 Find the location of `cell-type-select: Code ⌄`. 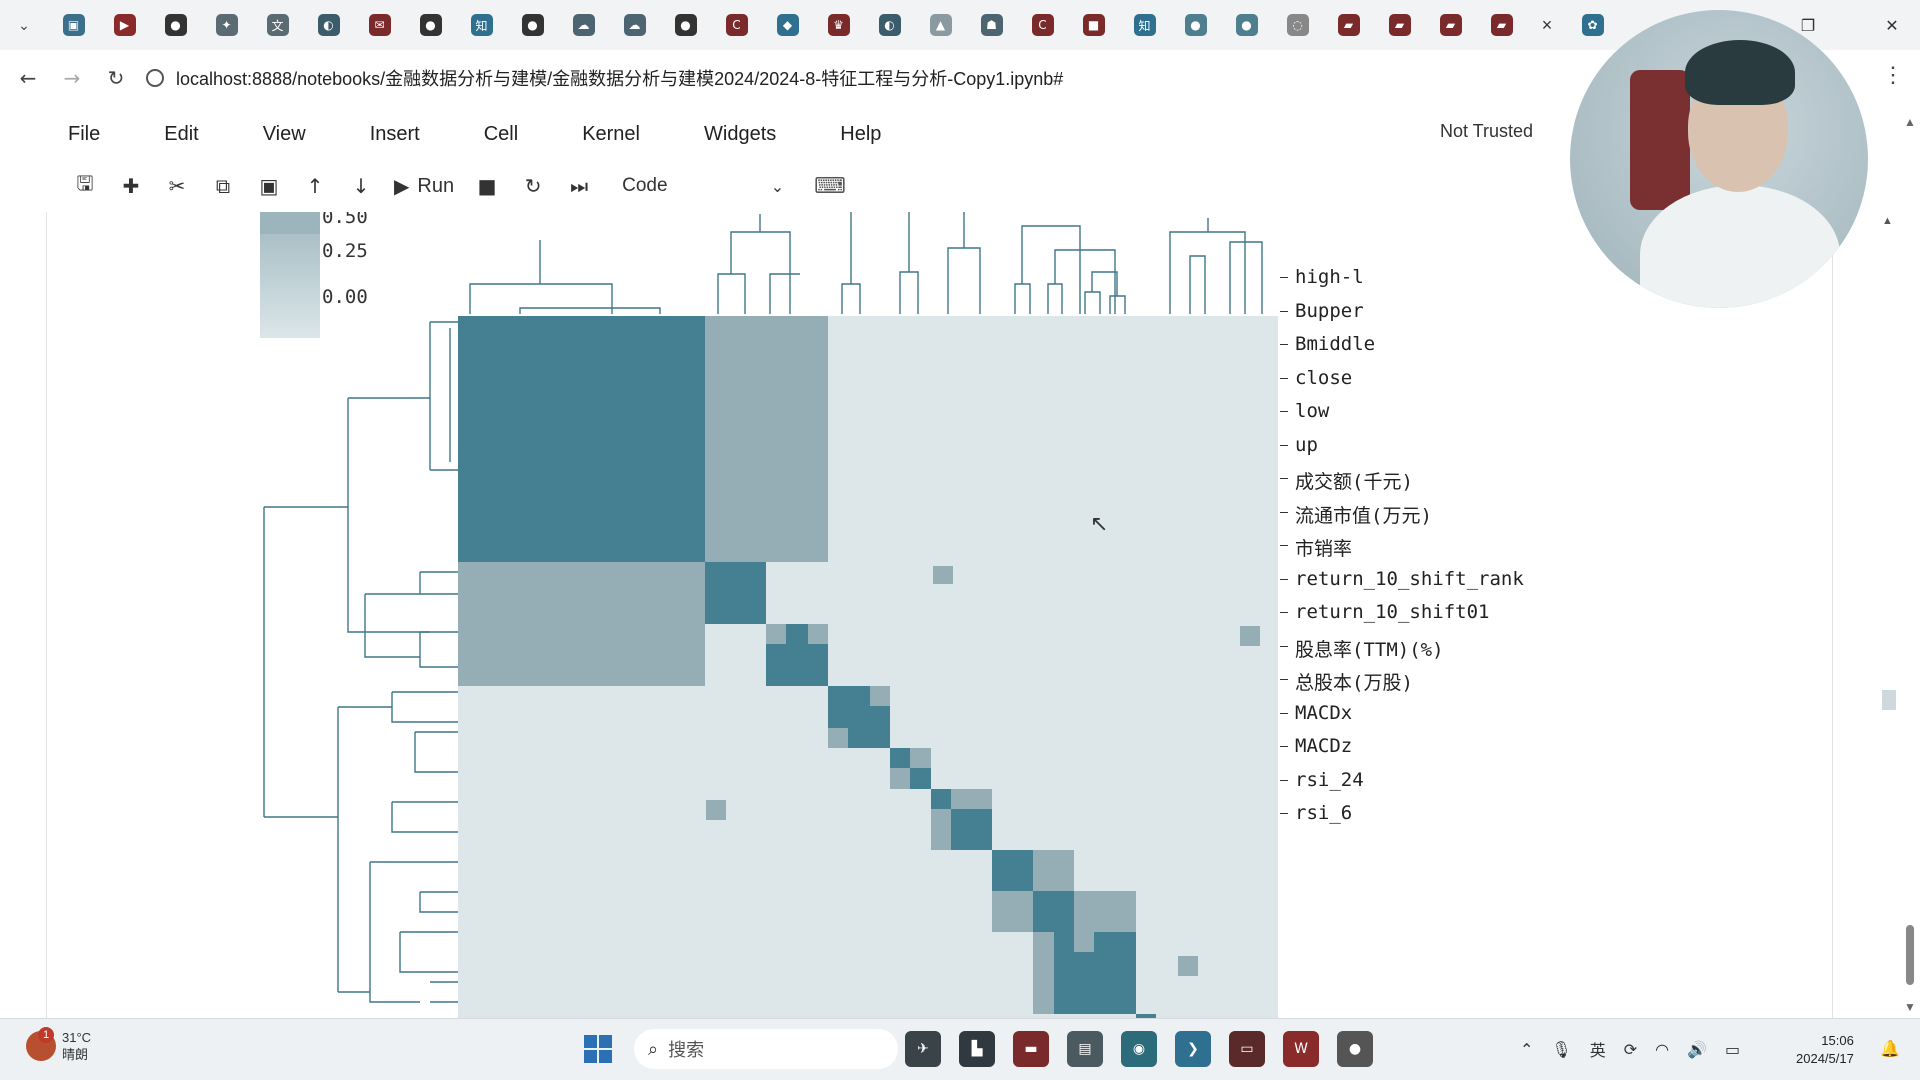

cell-type-select: Code ⌄ is located at coordinates (703, 186).